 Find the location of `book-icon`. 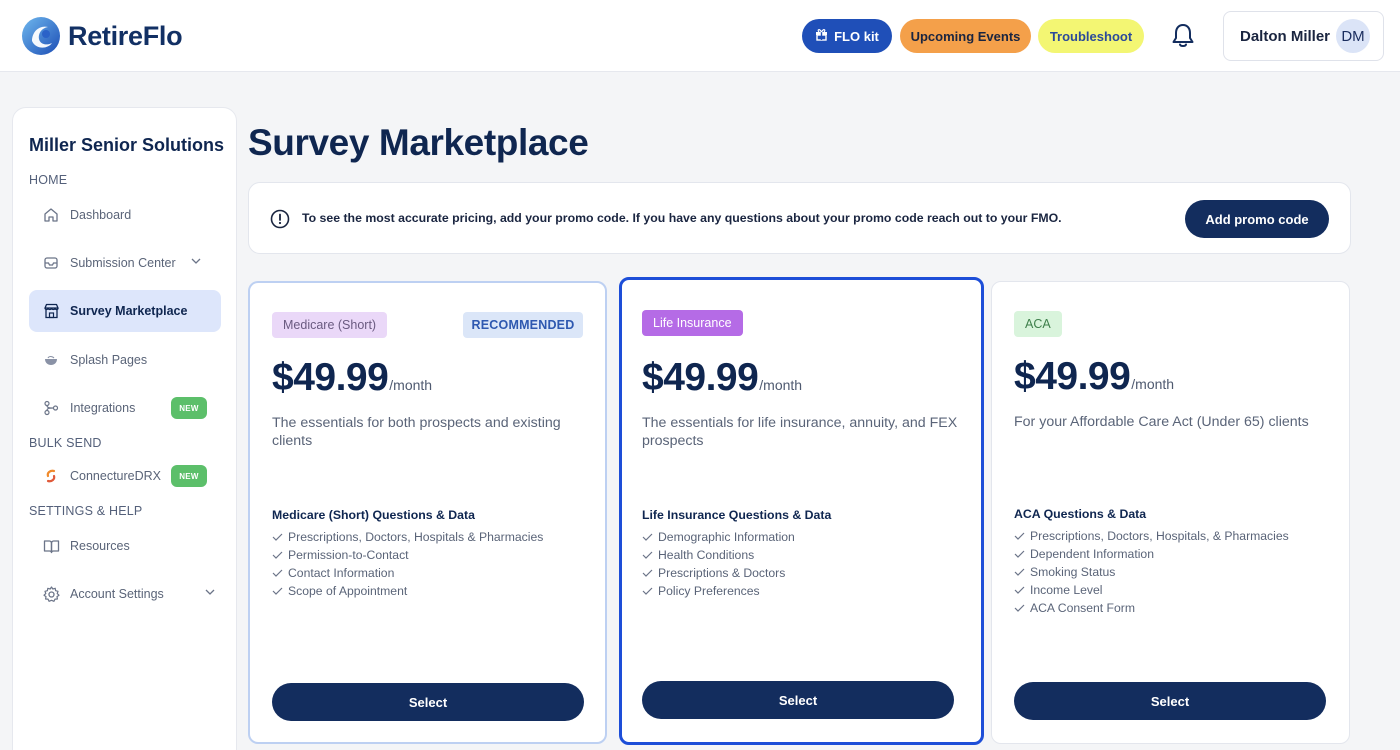

book-icon is located at coordinates (51, 546).